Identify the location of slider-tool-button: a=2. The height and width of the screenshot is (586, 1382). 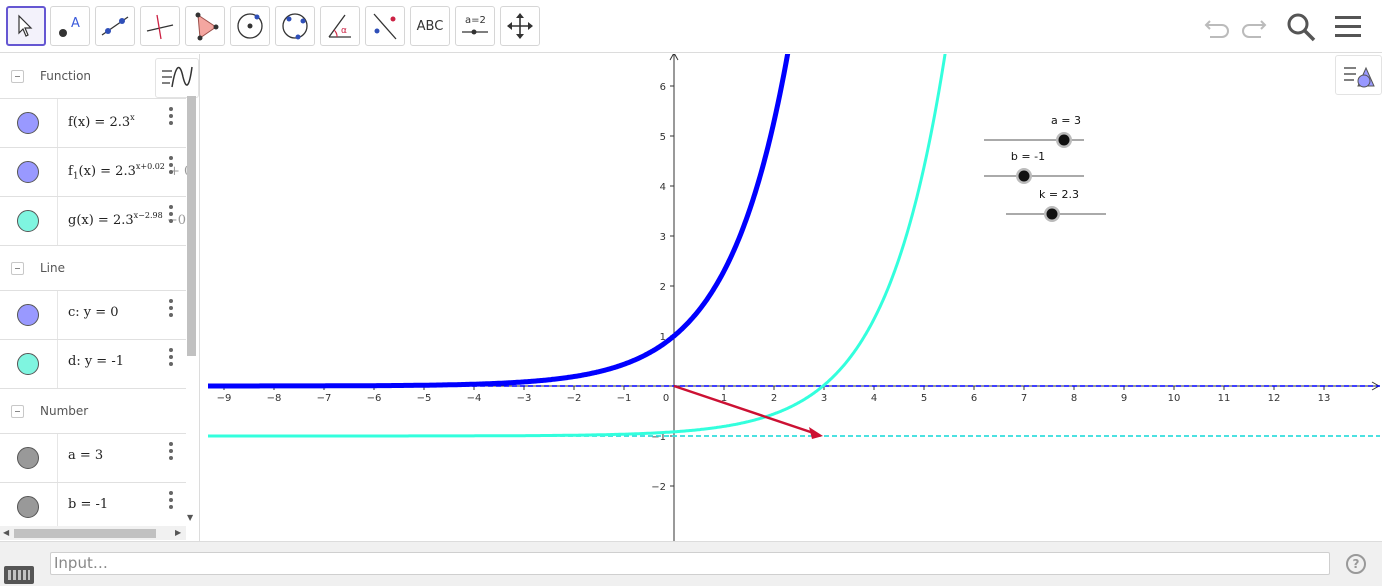
(475, 26).